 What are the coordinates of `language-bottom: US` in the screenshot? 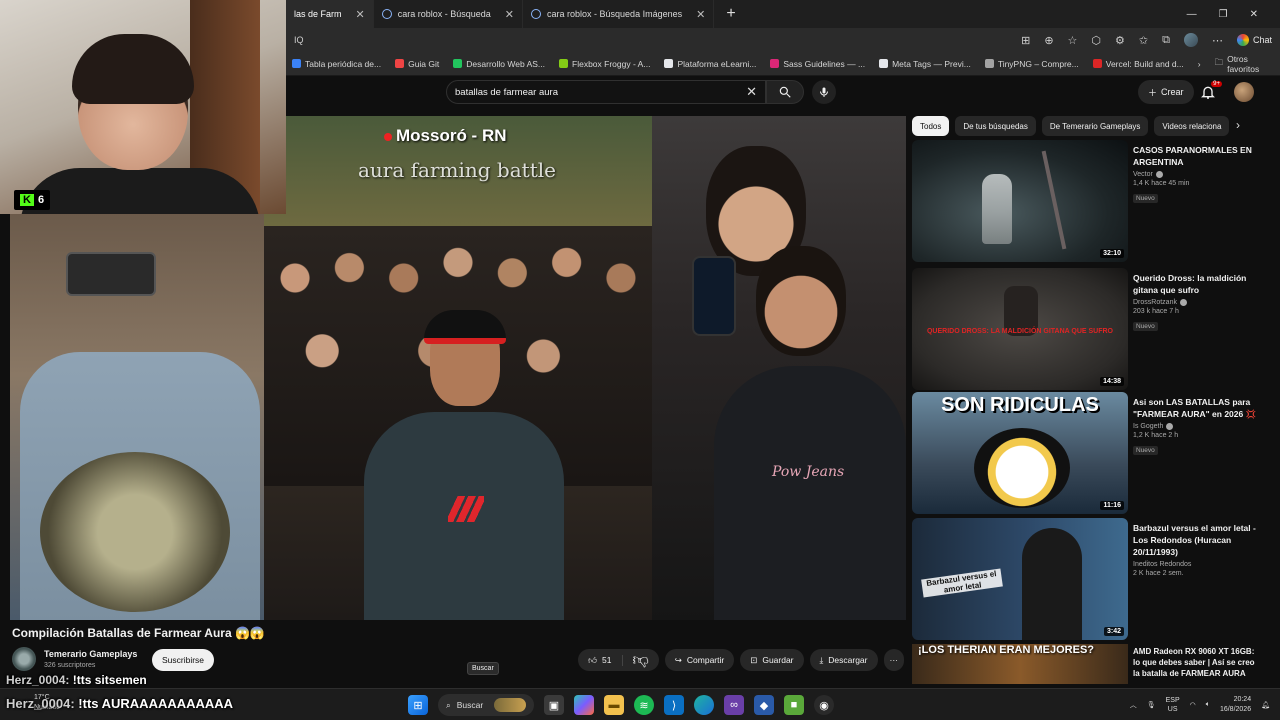 It's located at (1172, 709).